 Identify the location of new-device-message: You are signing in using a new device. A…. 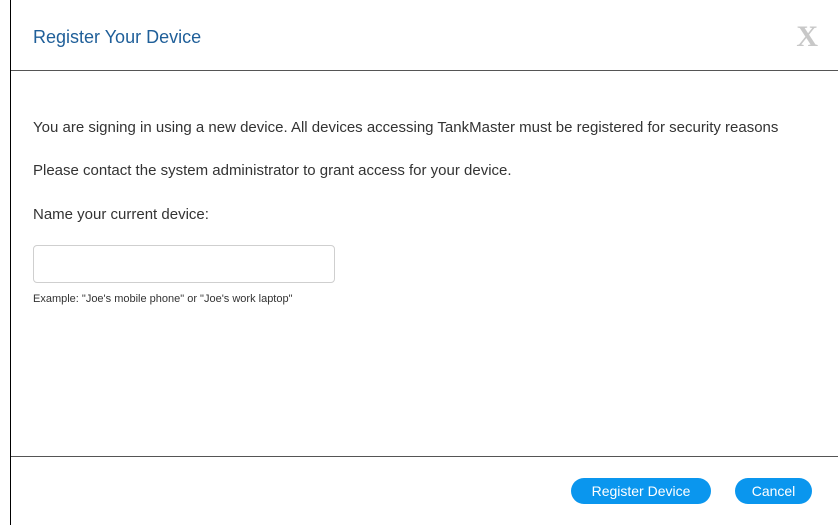
(406, 127).